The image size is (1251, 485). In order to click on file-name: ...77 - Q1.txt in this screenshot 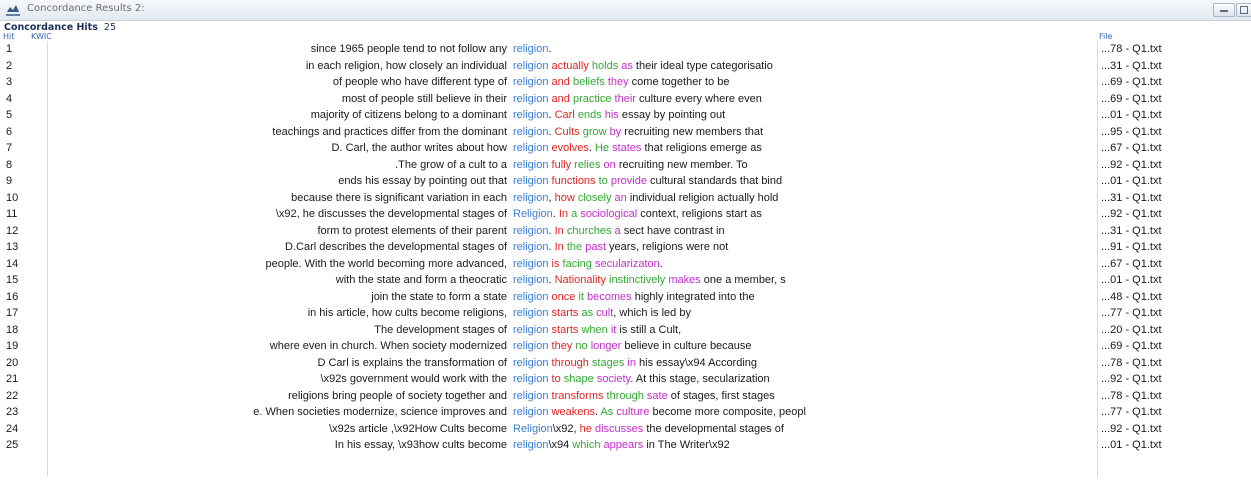, I will do `click(1131, 412)`.